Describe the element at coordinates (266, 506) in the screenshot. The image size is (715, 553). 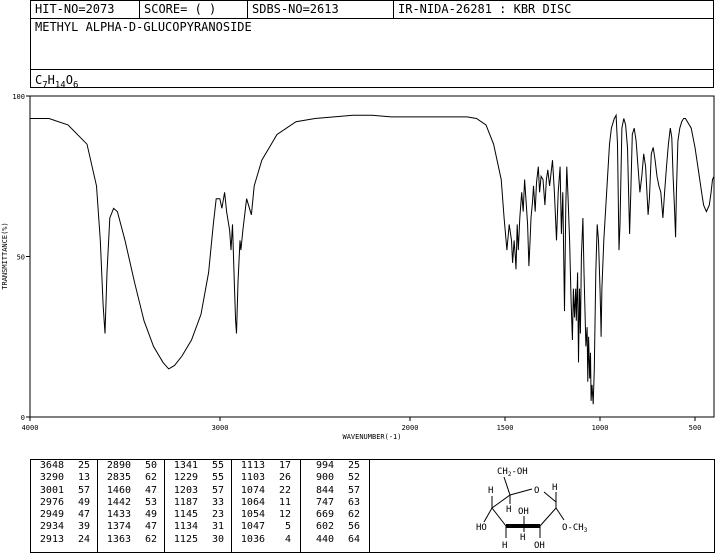
I see `peak-column: 1113 17 1103 26 1074 22 1064 11 1054 12 1047 5 1036 4` at that location.